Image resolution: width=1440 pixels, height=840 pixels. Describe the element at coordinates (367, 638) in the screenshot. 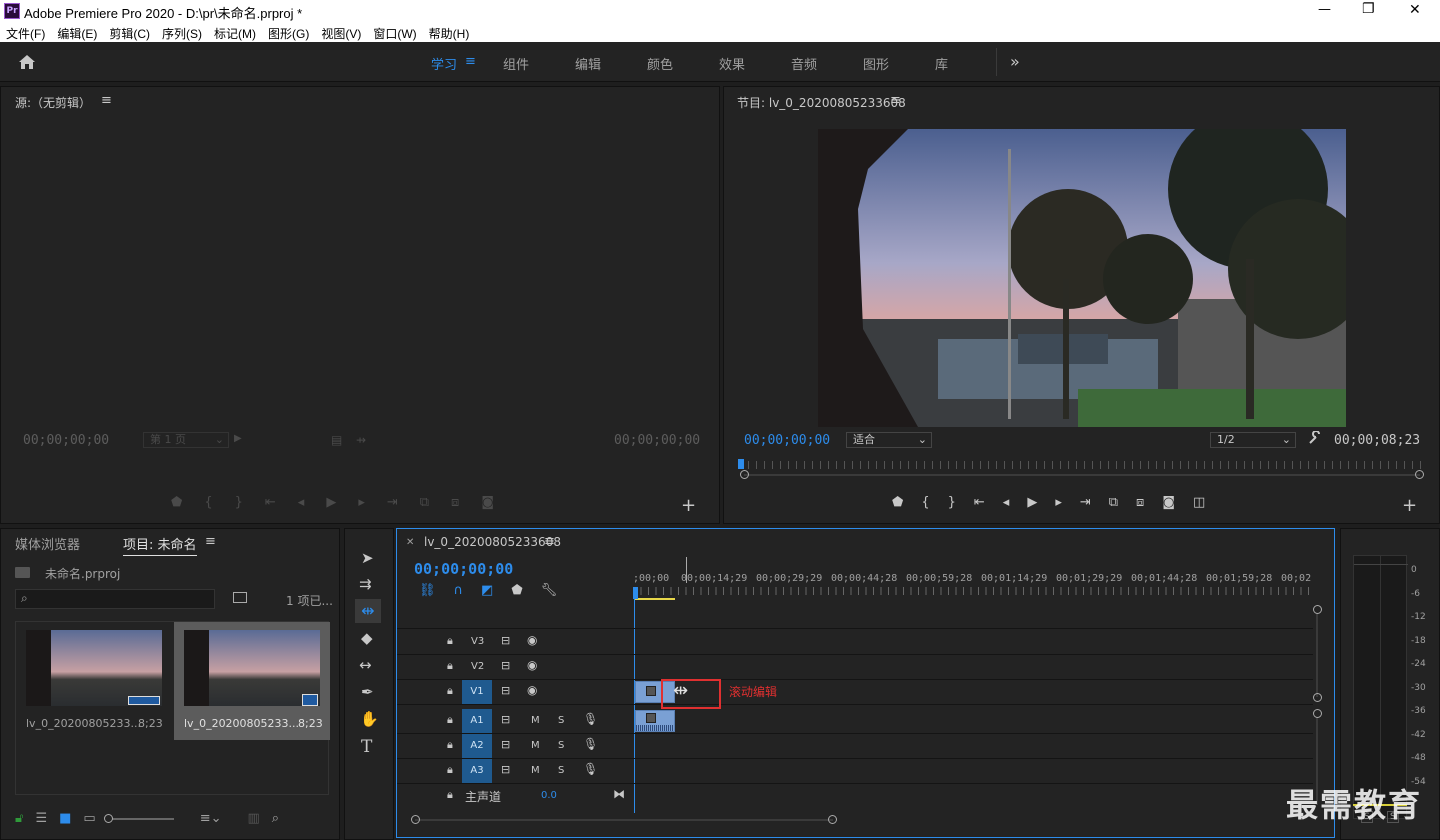

I see `razor-tool-icon: ◆` at that location.